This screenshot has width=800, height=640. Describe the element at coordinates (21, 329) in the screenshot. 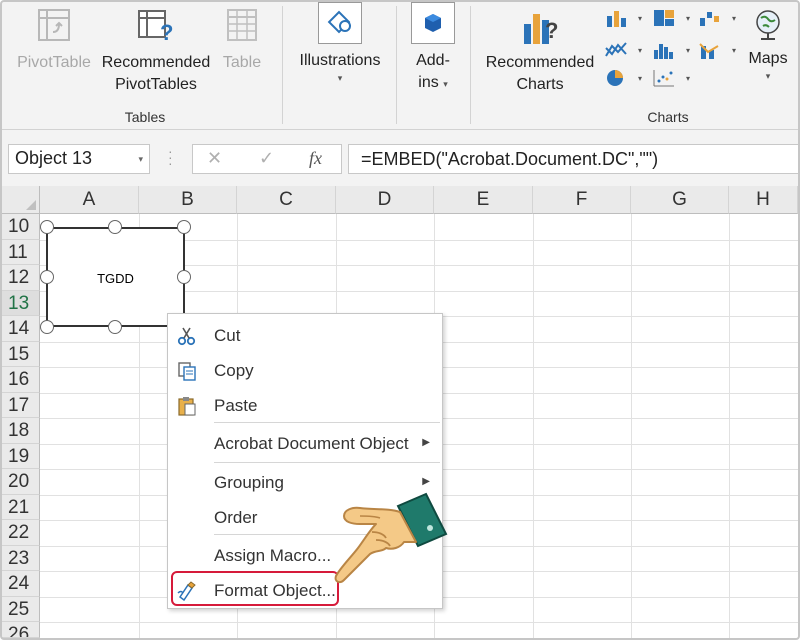

I see `row-header: 14` at that location.